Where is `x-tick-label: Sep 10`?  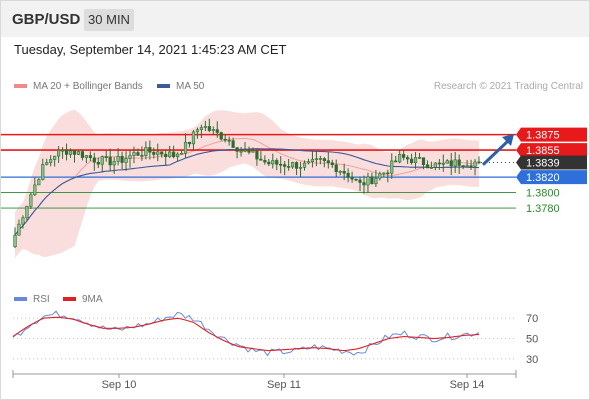 x-tick-label: Sep 10 is located at coordinates (119, 385).